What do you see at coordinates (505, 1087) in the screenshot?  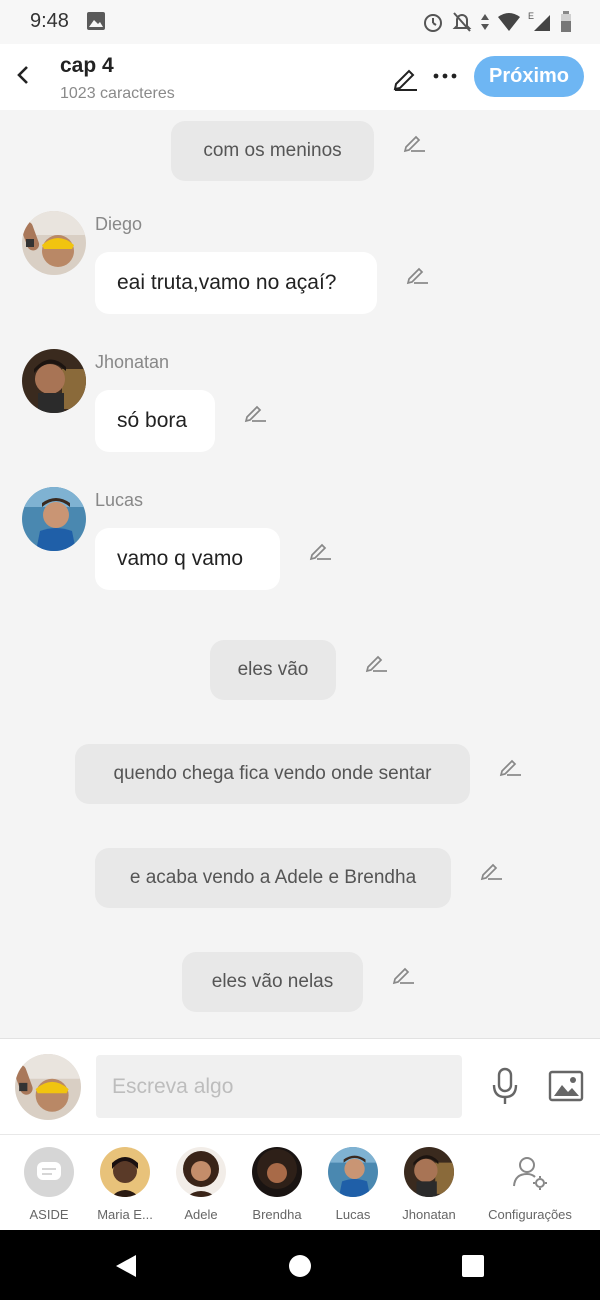 I see `microphone-icon` at bounding box center [505, 1087].